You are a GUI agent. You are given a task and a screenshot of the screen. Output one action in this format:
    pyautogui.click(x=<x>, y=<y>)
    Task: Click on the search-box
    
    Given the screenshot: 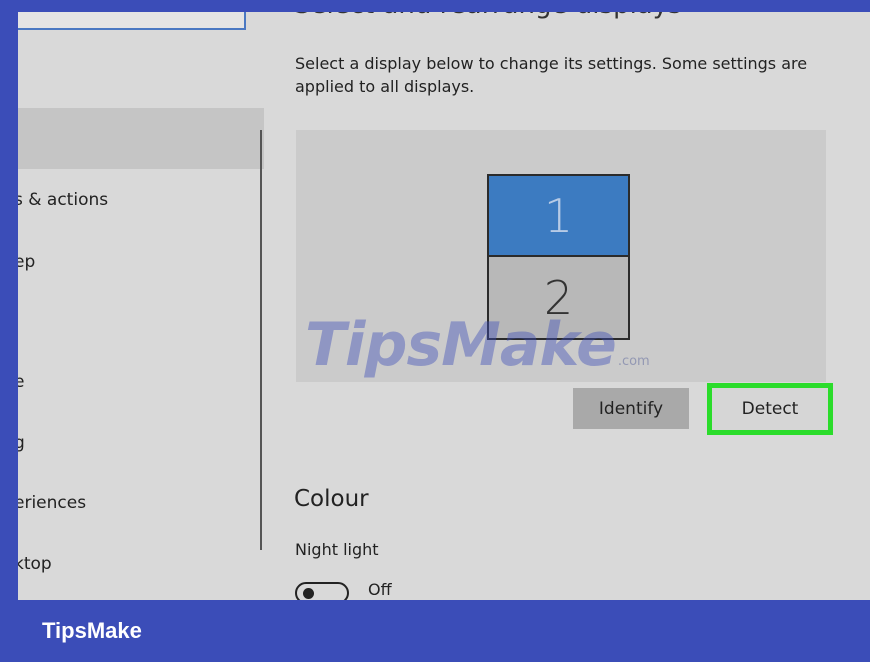 What is the action you would take?
    pyautogui.click(x=132, y=21)
    